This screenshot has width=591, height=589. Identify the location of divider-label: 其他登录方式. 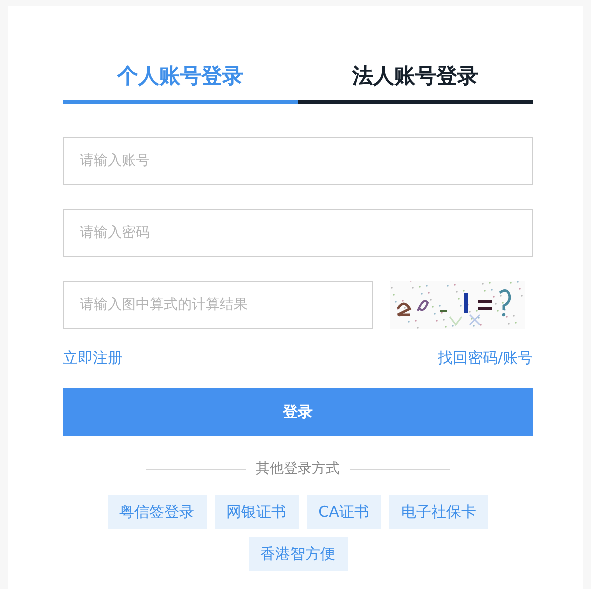
(298, 469).